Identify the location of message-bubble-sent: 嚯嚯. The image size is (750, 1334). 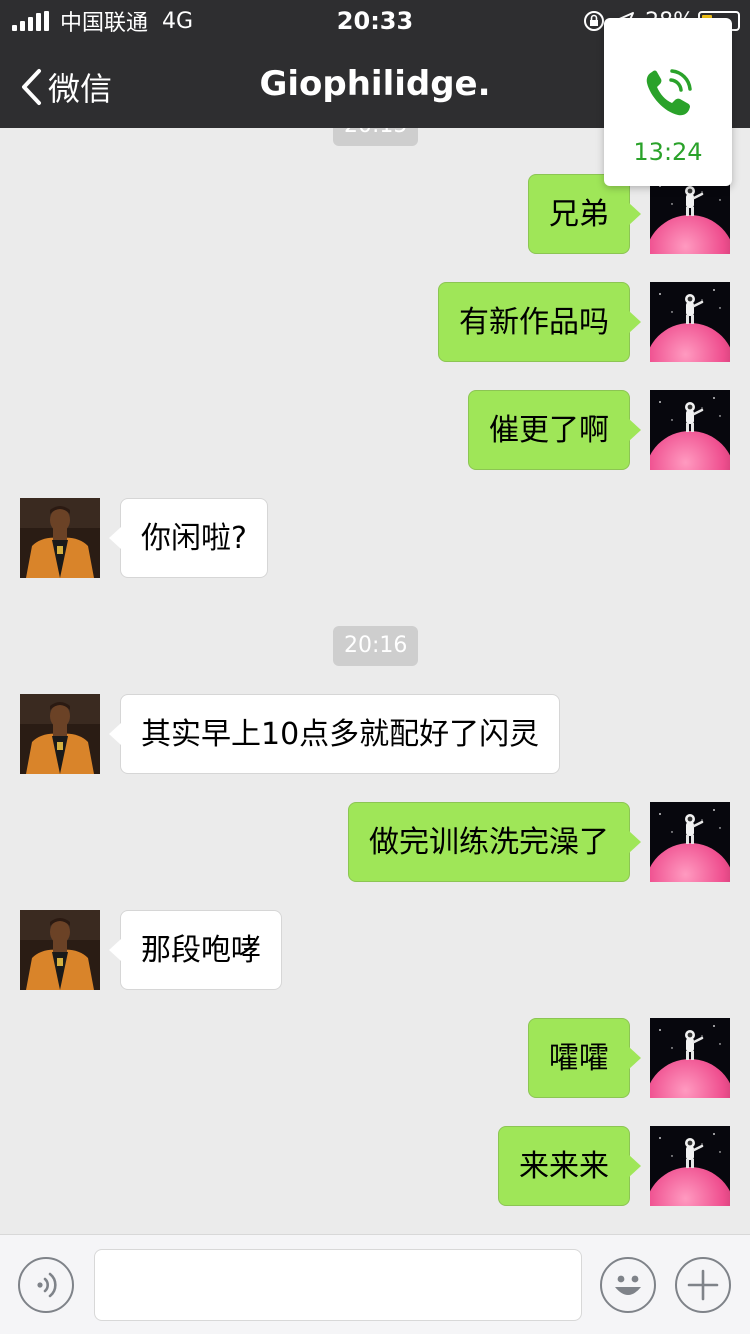
(584, 1058).